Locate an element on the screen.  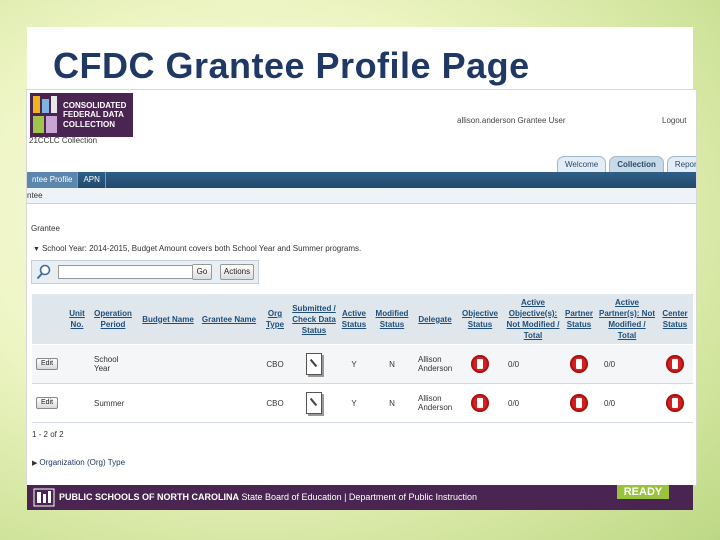
col-delegate: Delegate is located at coordinates (435, 319).